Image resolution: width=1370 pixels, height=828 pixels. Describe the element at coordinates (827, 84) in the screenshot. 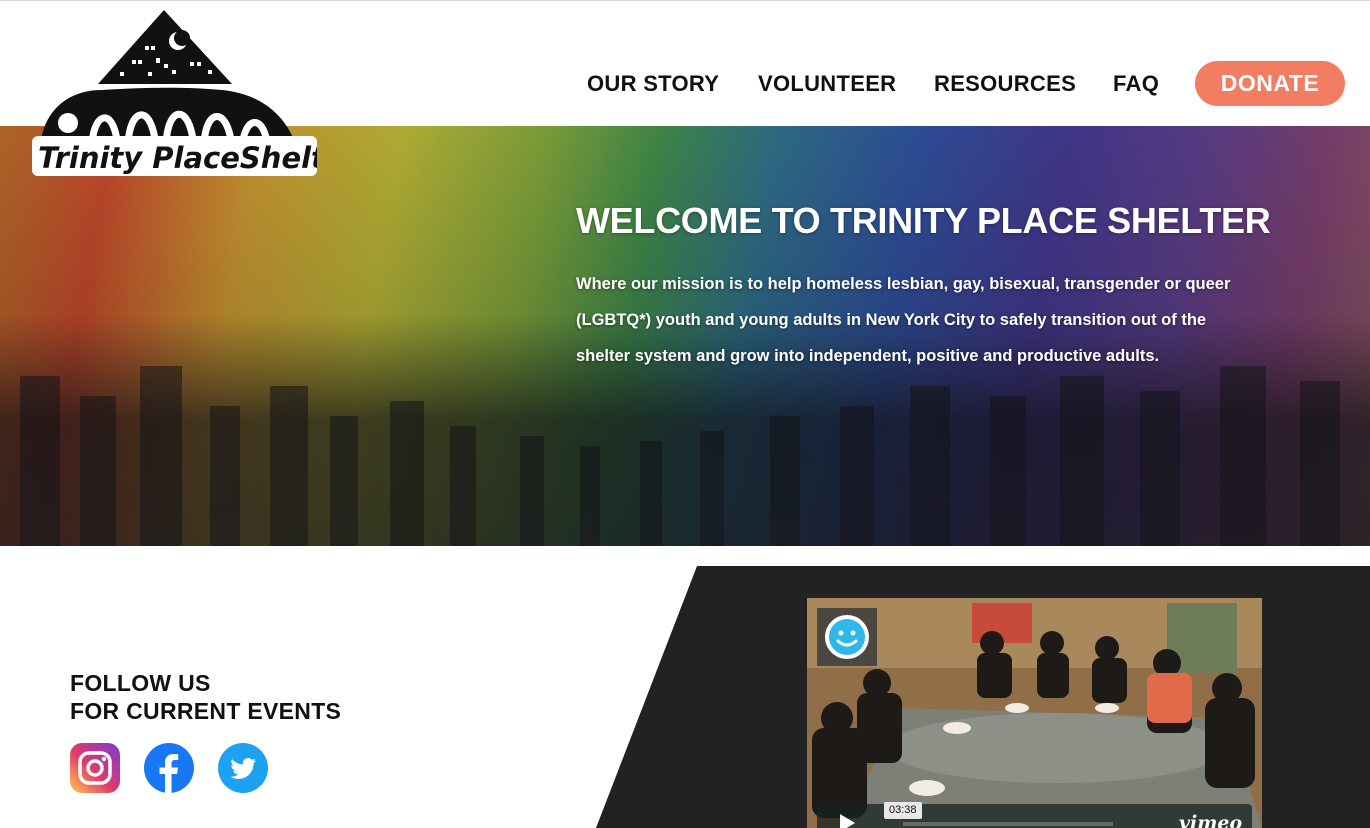

I see `nav-volunteer: VOLUNTEER` at that location.